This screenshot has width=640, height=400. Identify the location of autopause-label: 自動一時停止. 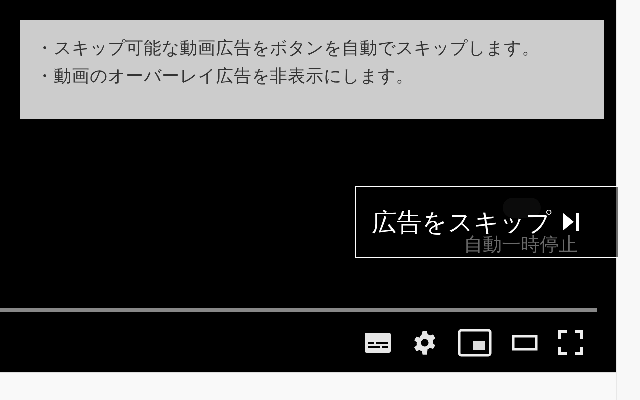
(521, 246).